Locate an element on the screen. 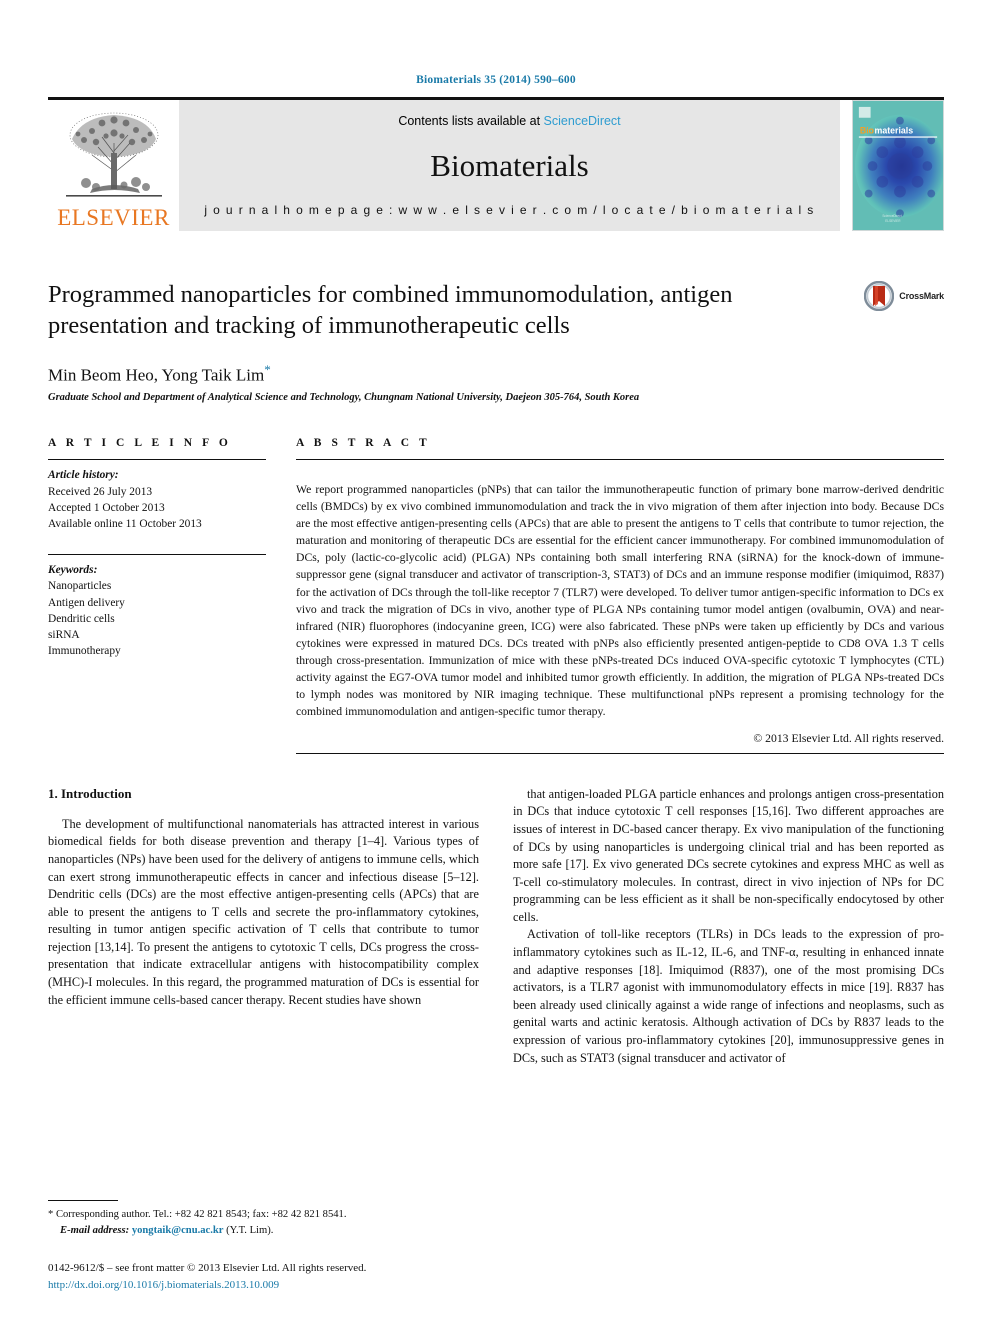 This screenshot has height=1323, width=992. cover-artwork: Bio materials ScienceDirect ELSEVIER is located at coordinates (898, 165).